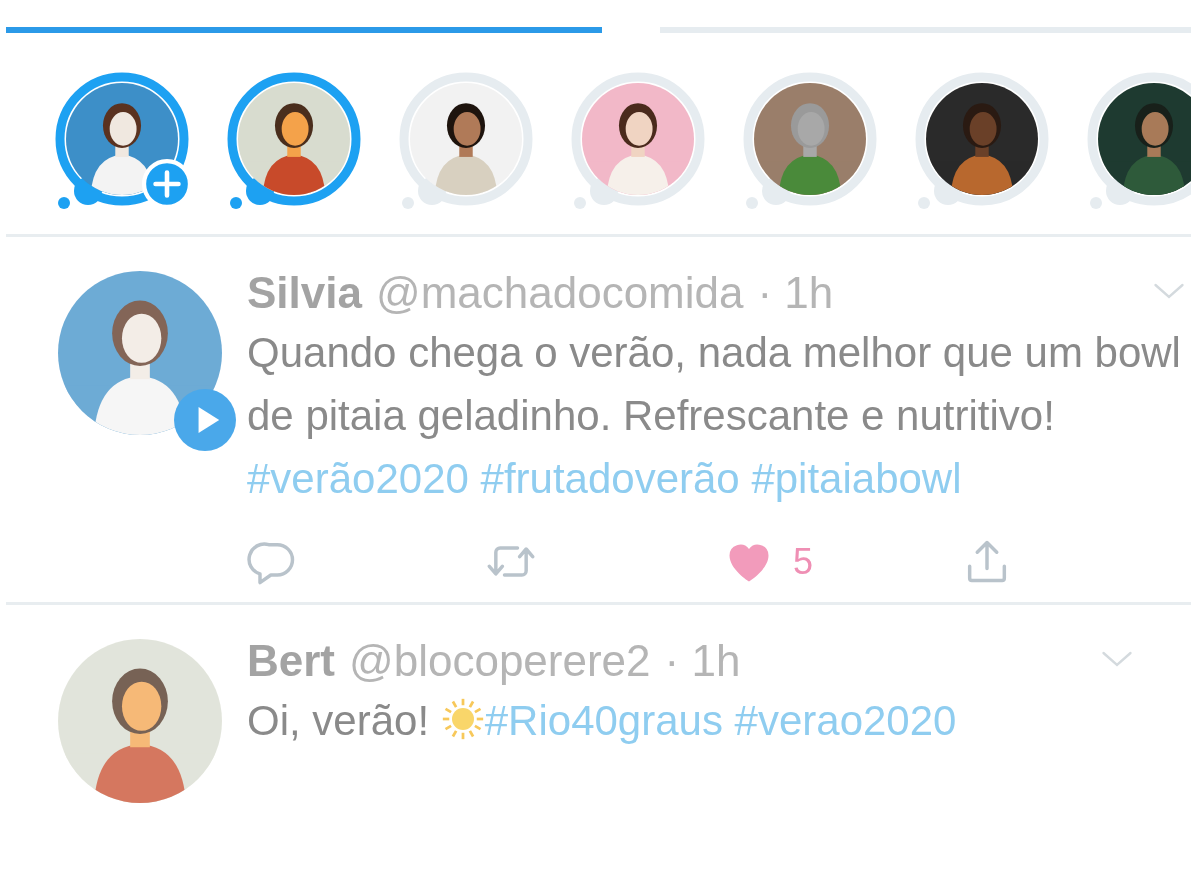 The width and height of the screenshot is (1191, 882). Describe the element at coordinates (856, 478) in the screenshot. I see `hashtag-link: #pitaiabowl` at that location.